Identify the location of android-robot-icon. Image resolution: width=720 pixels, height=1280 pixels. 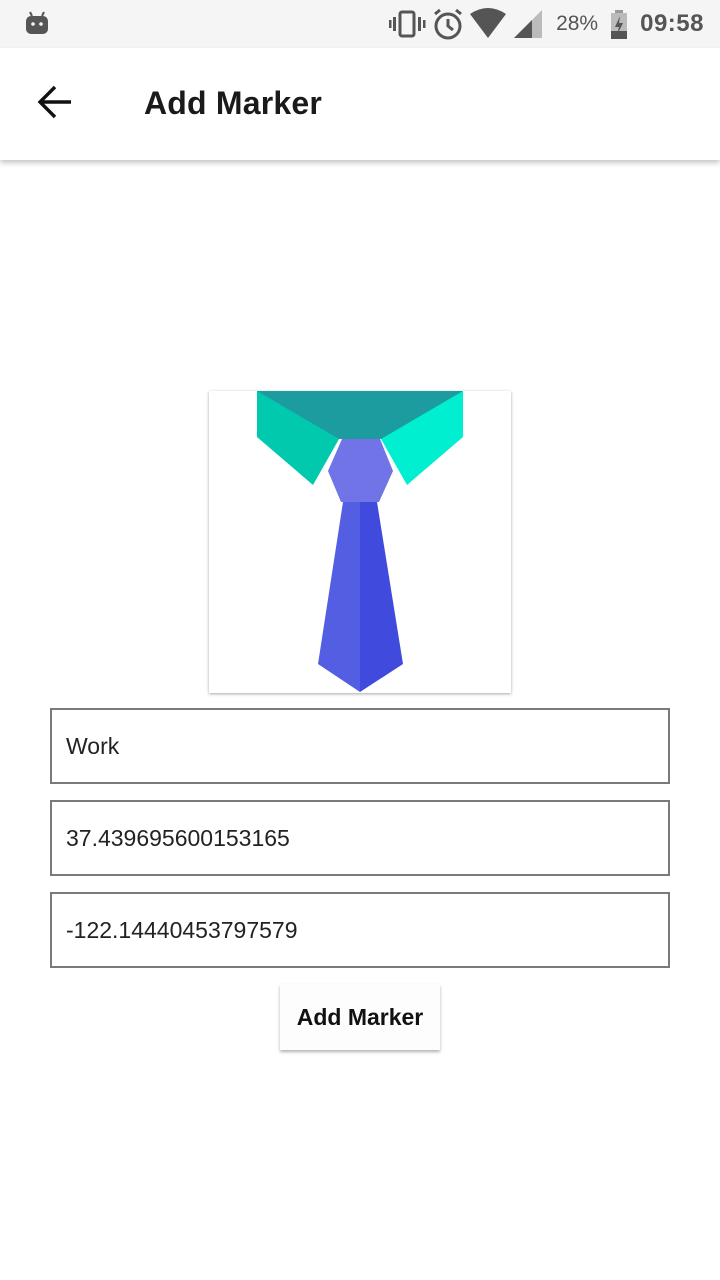
(37, 23).